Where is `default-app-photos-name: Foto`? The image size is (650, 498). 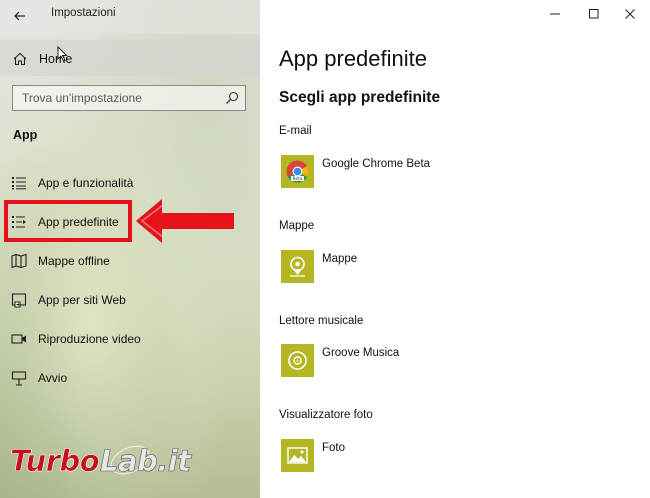 default-app-photos-name: Foto is located at coordinates (334, 448).